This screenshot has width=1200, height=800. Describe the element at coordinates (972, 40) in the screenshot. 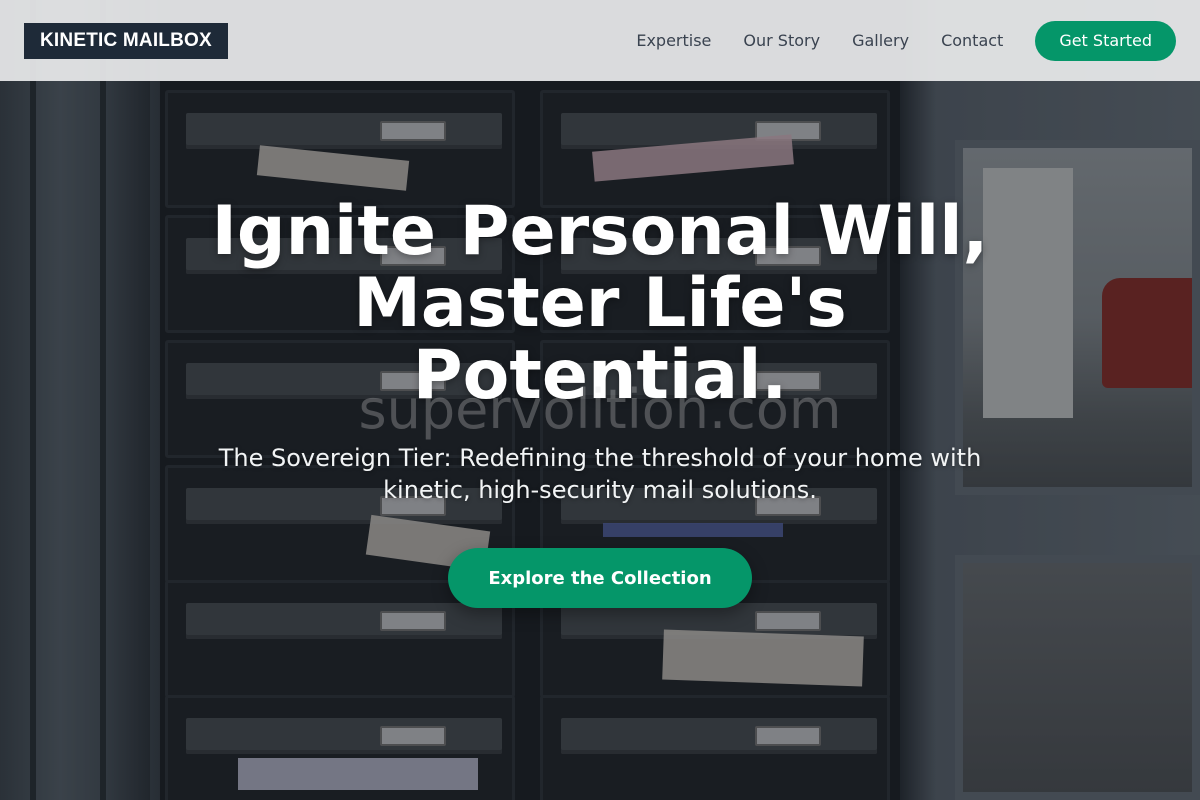

I see `nav-link-contact: Contact` at that location.